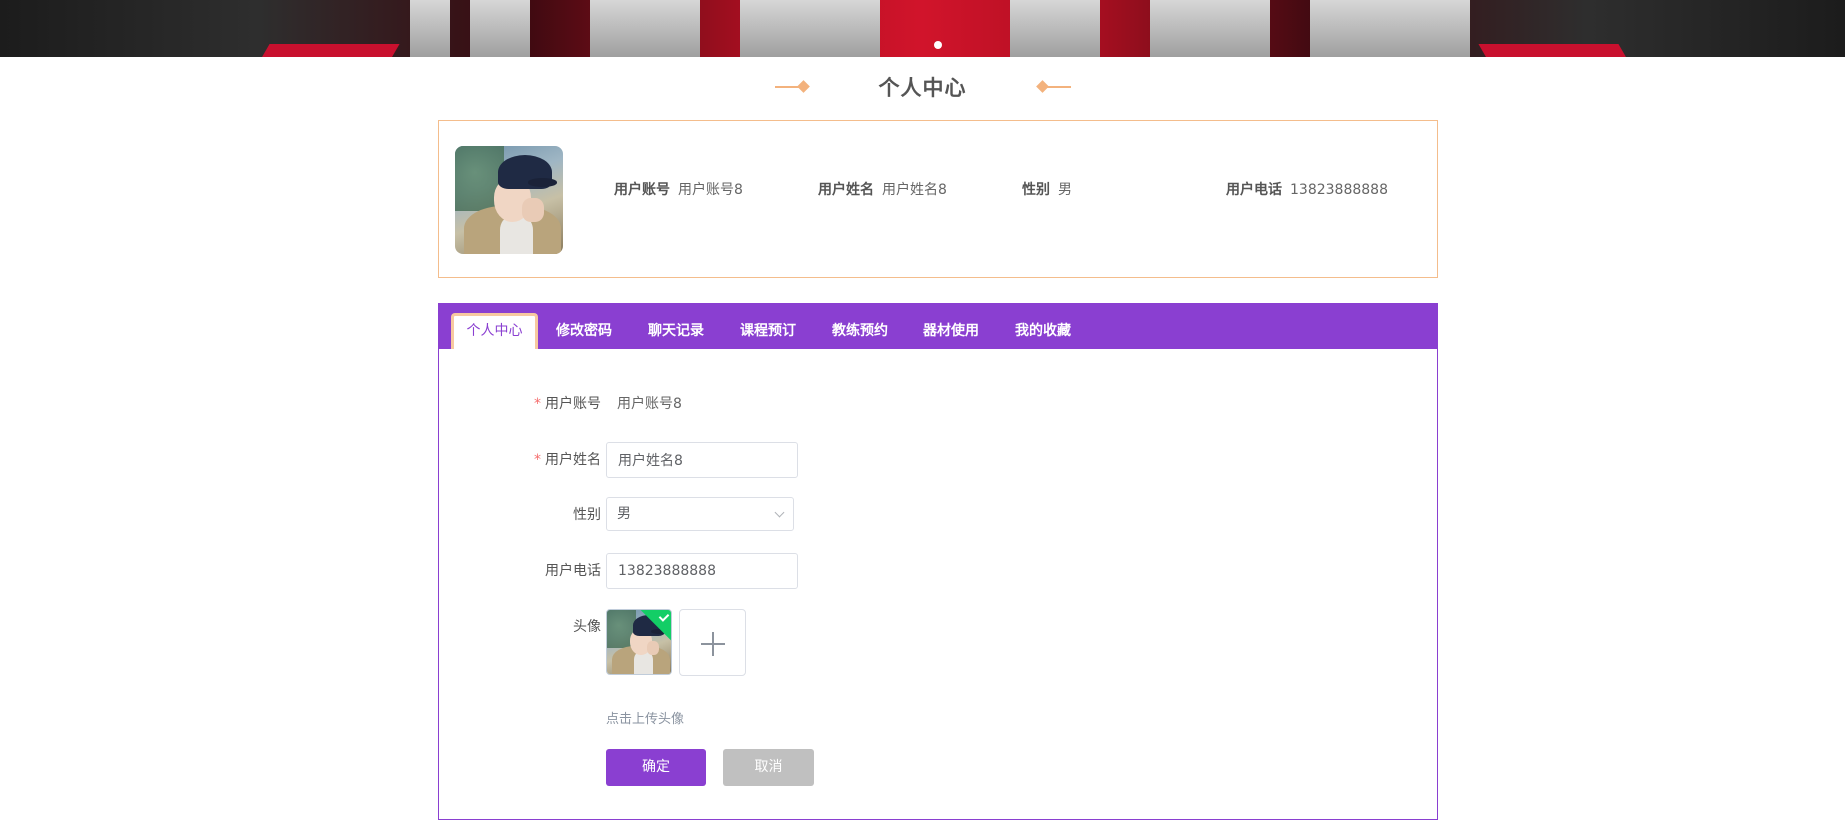 The image size is (1845, 840). What do you see at coordinates (951, 331) in the screenshot?
I see `tab-equipment-usage: 器材使用` at bounding box center [951, 331].